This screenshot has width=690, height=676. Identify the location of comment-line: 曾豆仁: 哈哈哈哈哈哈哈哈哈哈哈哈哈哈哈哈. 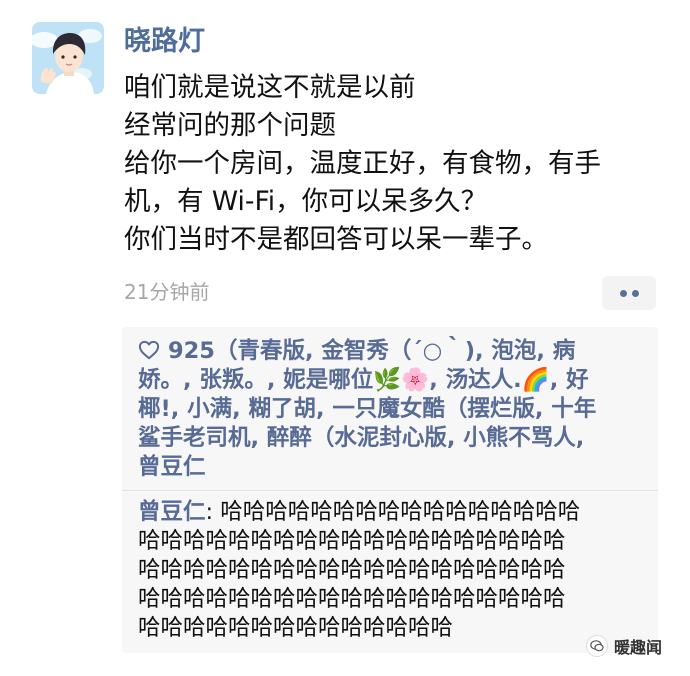
(394, 512).